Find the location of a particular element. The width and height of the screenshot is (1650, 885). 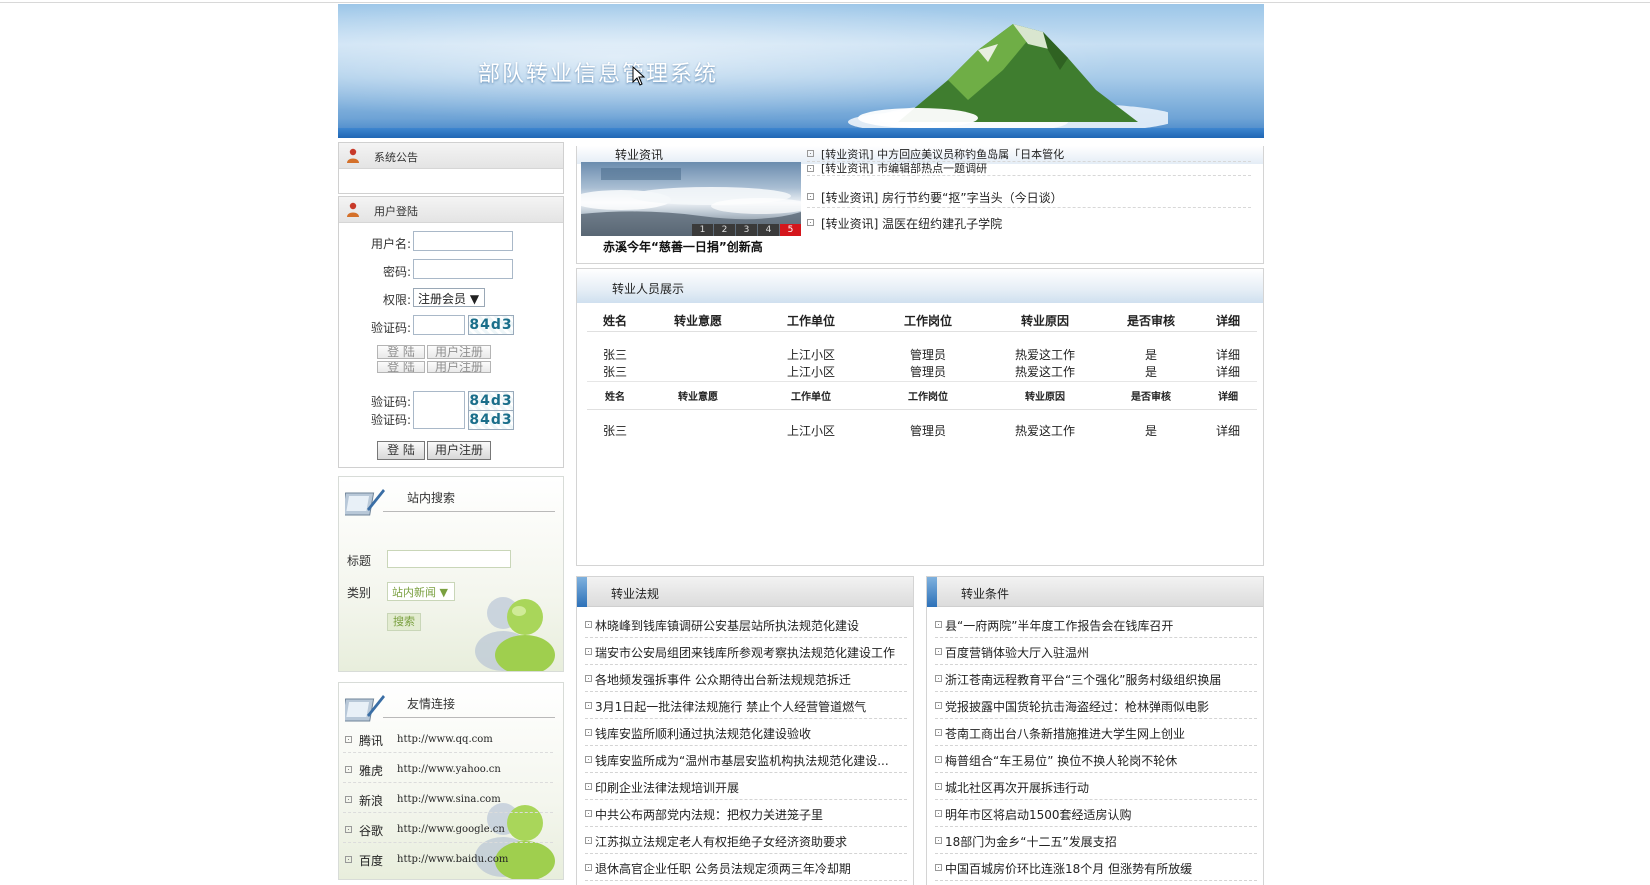

laws-title: 转业法规 is located at coordinates (635, 594).